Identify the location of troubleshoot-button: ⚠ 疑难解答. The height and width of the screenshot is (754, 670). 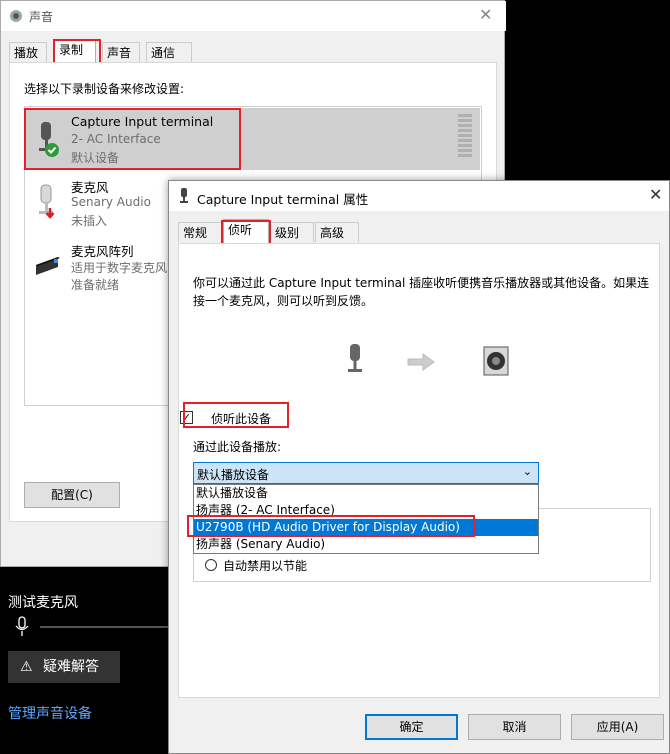
(64, 667).